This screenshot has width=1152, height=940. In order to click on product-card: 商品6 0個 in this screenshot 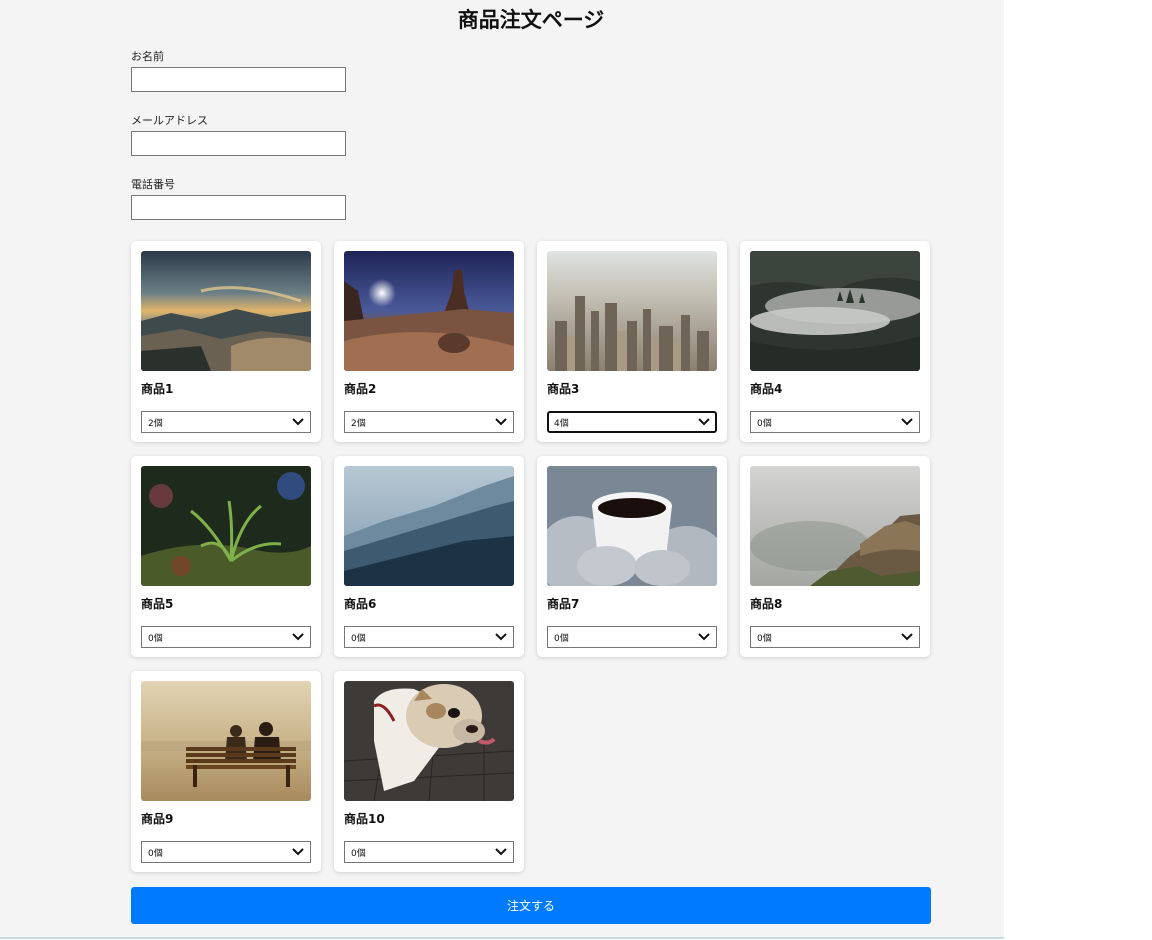, I will do `click(429, 556)`.